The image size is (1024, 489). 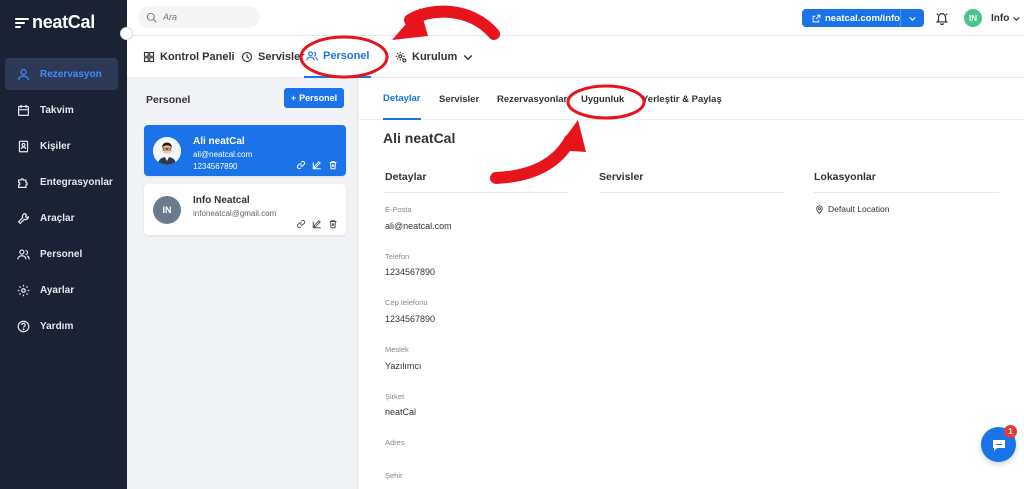 What do you see at coordinates (57, 290) in the screenshot?
I see `sidebar-item-label: Ayarlar` at bounding box center [57, 290].